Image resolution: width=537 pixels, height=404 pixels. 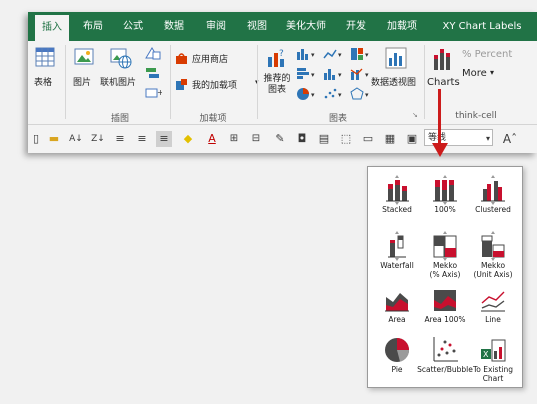 I want to click on dialog-launcher-icon: ↘, so click(x=415, y=115).